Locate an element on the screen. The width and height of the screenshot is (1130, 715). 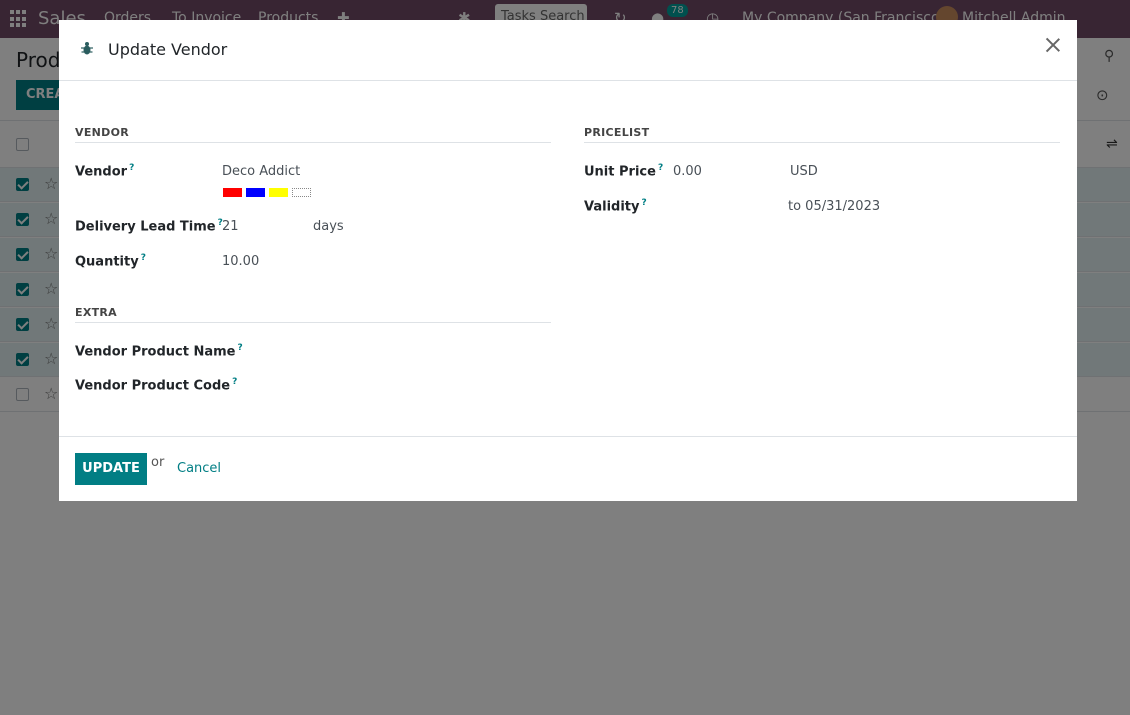
dialog-title: Update Vendor is located at coordinates (168, 49).